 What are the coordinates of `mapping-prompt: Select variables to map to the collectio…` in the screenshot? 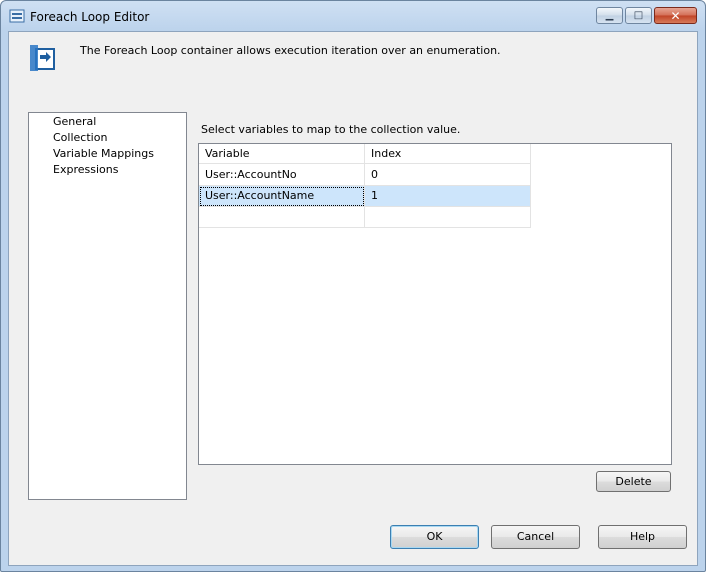 It's located at (331, 129).